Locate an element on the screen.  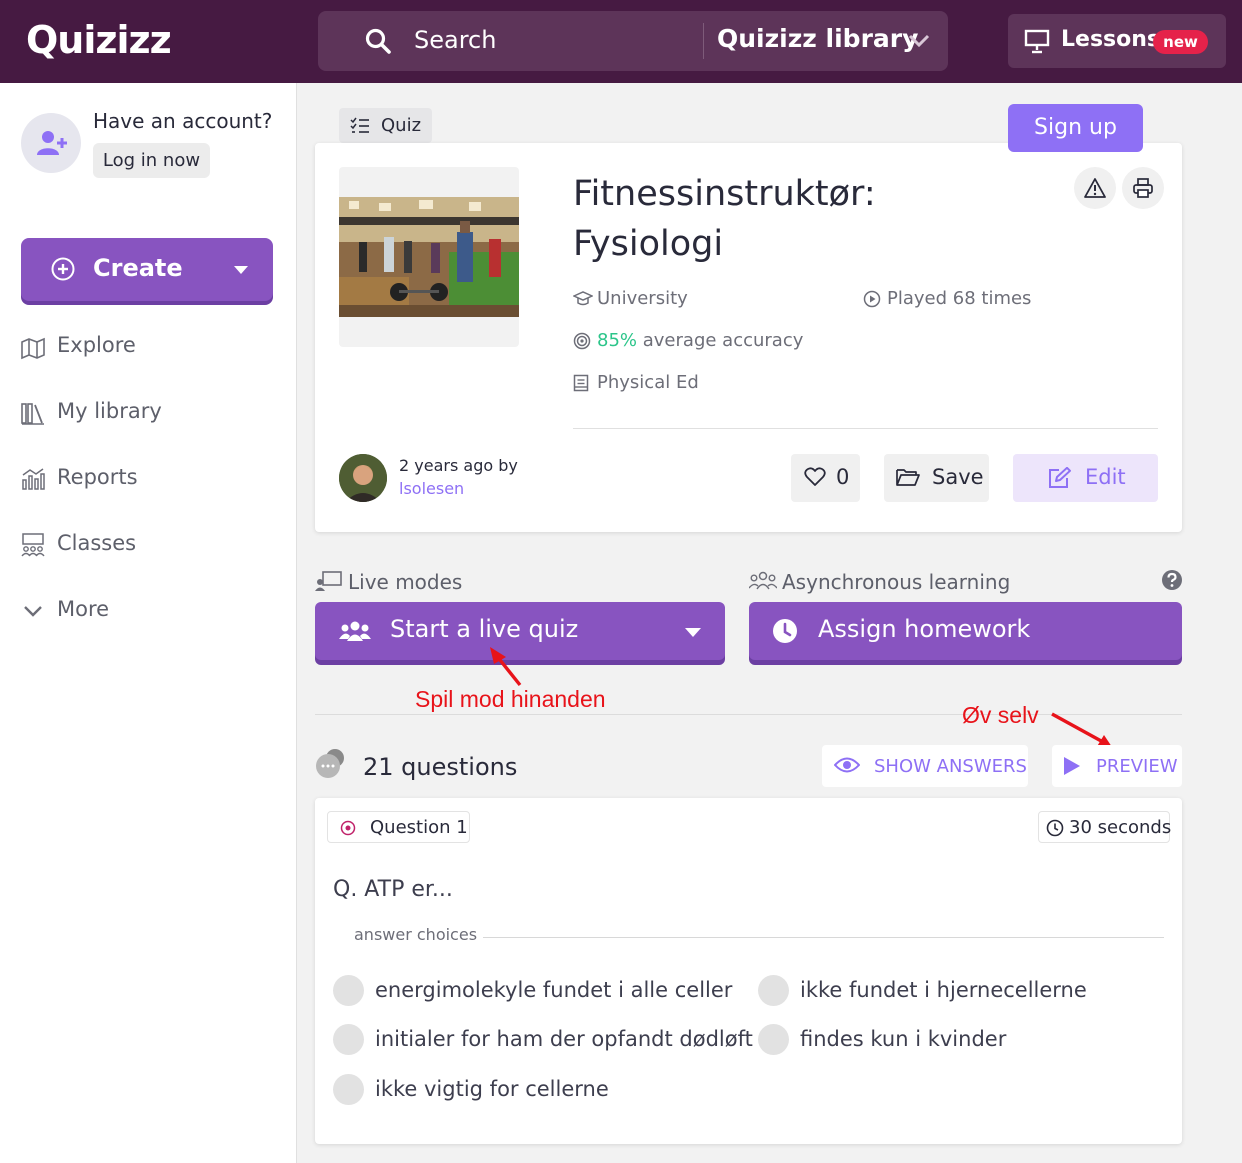
choice-text: ikke vigtig for cellerne is located at coordinates (492, 1089).